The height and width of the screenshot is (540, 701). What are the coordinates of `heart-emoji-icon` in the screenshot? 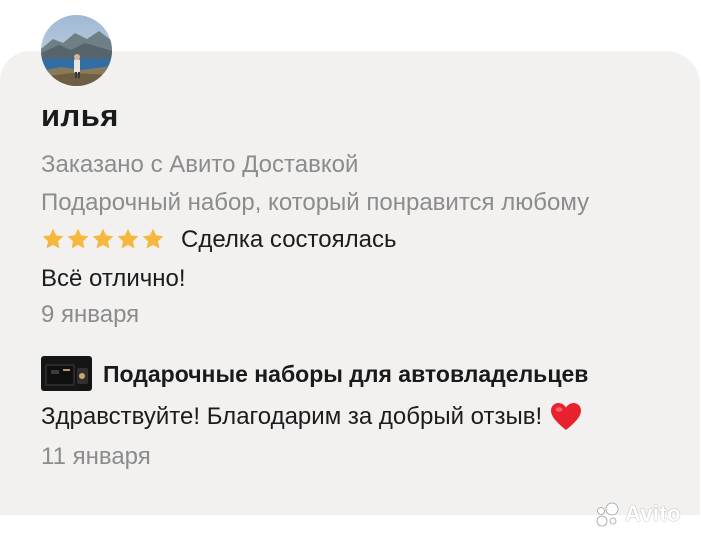 It's located at (566, 416).